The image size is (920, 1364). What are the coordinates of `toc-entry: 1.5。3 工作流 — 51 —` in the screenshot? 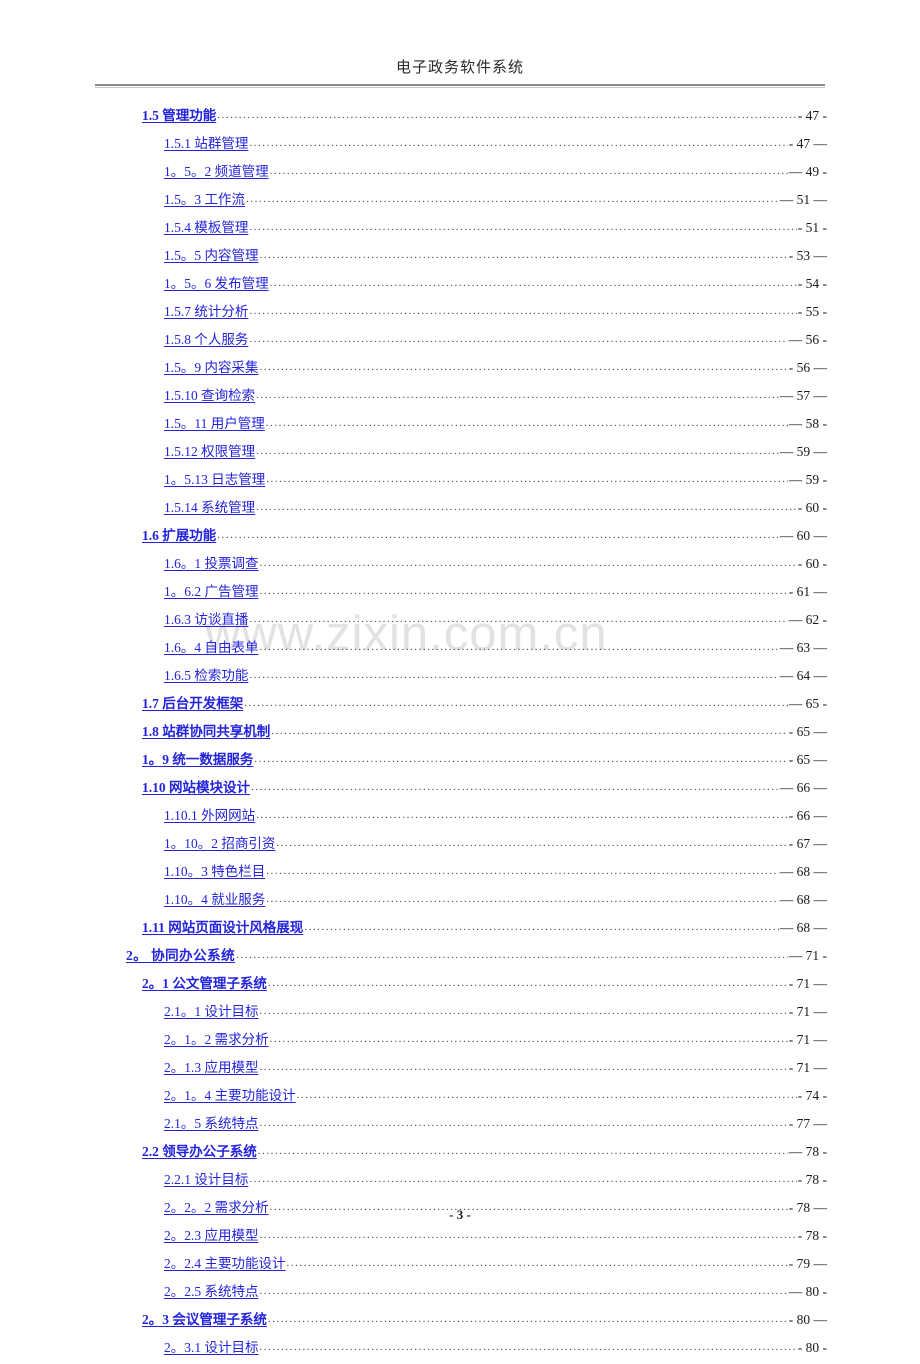 It's located at (460, 202).